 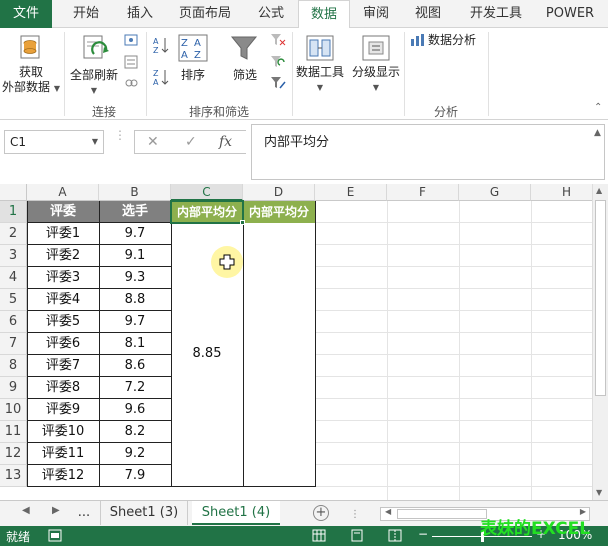 I want to click on column-header-f: F, so click(x=423, y=192).